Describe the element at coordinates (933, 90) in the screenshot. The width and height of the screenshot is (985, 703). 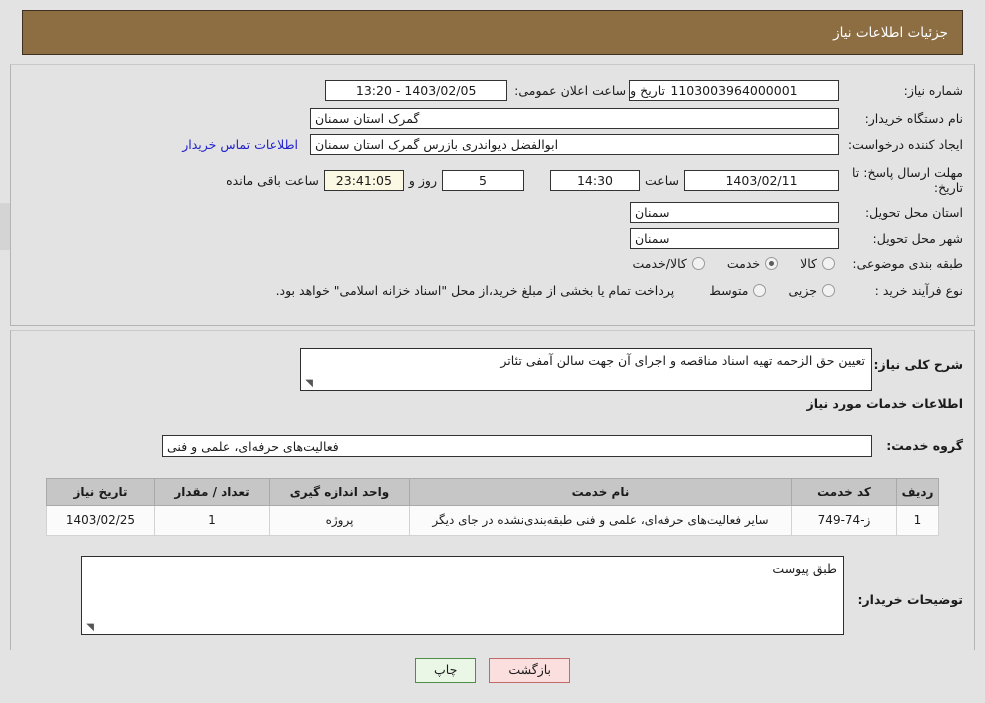
I see `need-number-label: شماره نیاز:` at that location.